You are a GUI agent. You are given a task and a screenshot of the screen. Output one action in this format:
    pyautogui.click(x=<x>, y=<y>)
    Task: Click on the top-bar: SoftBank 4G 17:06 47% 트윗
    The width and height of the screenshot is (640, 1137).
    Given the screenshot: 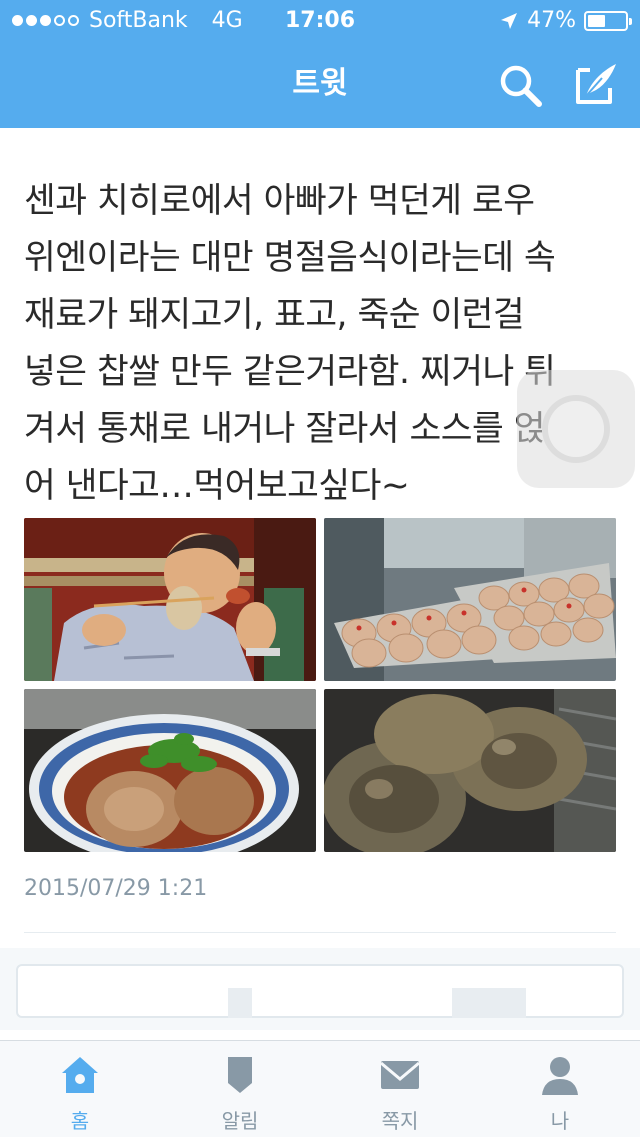 What is the action you would take?
    pyautogui.click(x=320, y=64)
    